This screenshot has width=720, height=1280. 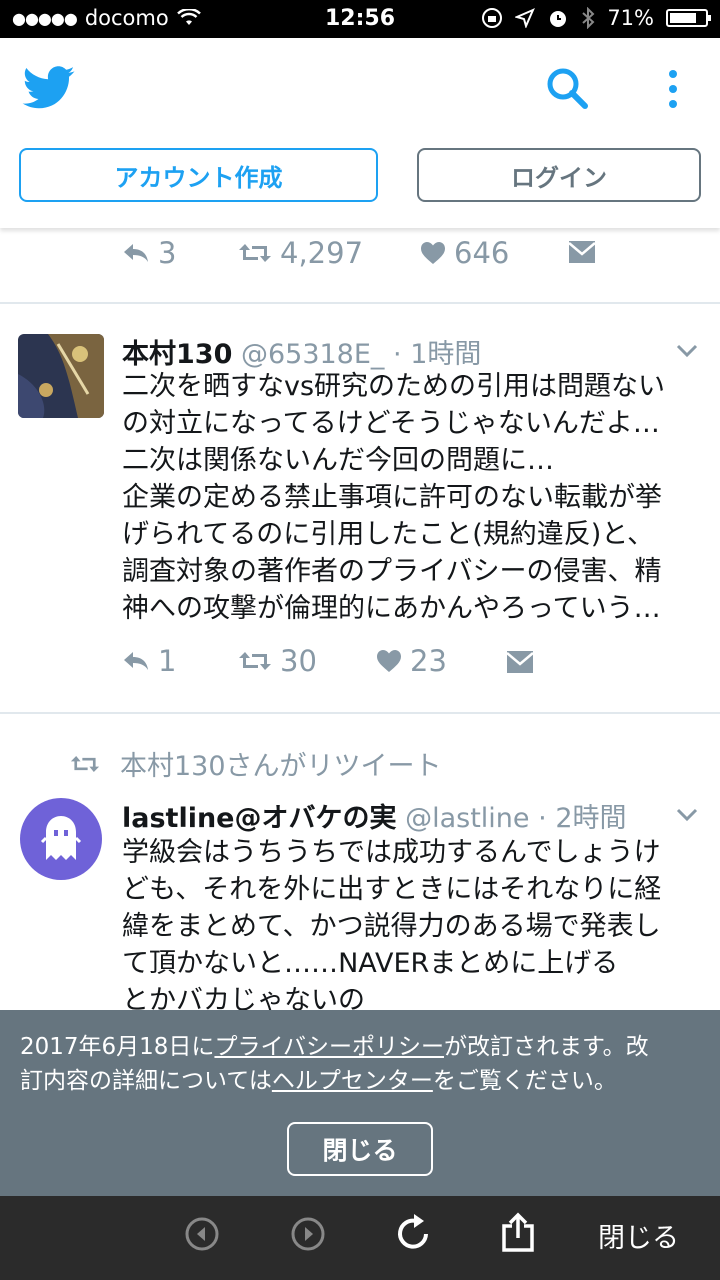 What do you see at coordinates (391, 926) in the screenshot?
I see `tweet-line: 緯をまとめて、かつ説得力のある場で発表し` at bounding box center [391, 926].